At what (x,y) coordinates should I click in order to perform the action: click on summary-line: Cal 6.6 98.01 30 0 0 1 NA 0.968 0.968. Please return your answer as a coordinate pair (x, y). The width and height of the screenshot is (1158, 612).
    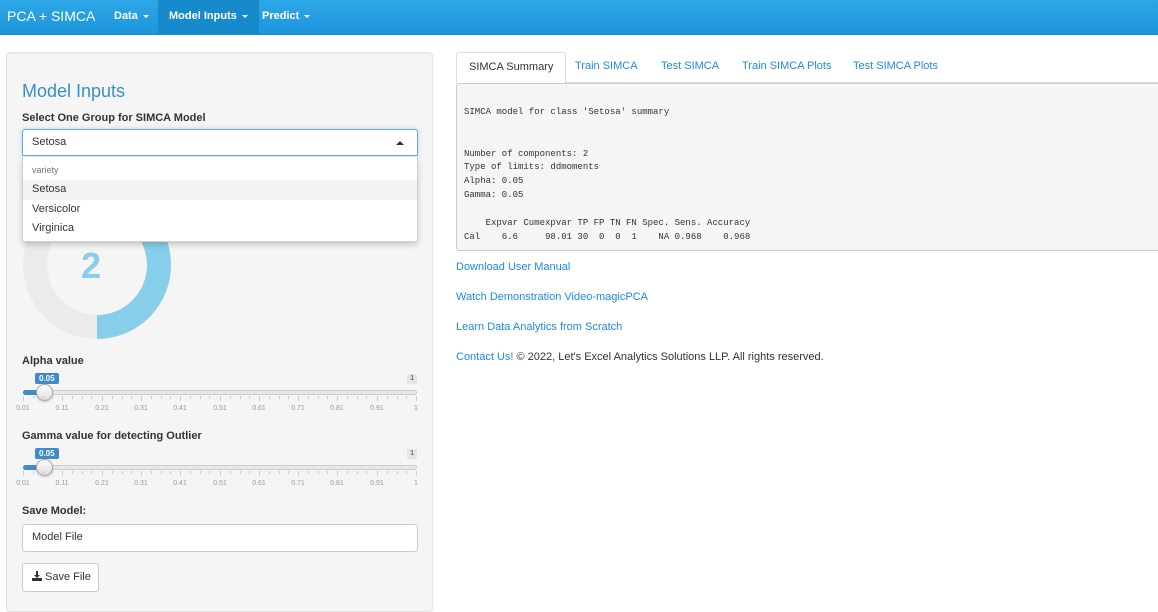
    Looking at the image, I should click on (607, 237).